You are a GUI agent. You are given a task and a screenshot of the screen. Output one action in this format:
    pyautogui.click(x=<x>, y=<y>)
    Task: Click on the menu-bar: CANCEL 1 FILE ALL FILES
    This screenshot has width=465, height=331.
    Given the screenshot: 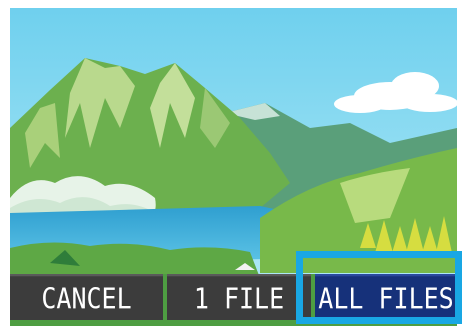 What is the action you would take?
    pyautogui.click(x=233, y=297)
    